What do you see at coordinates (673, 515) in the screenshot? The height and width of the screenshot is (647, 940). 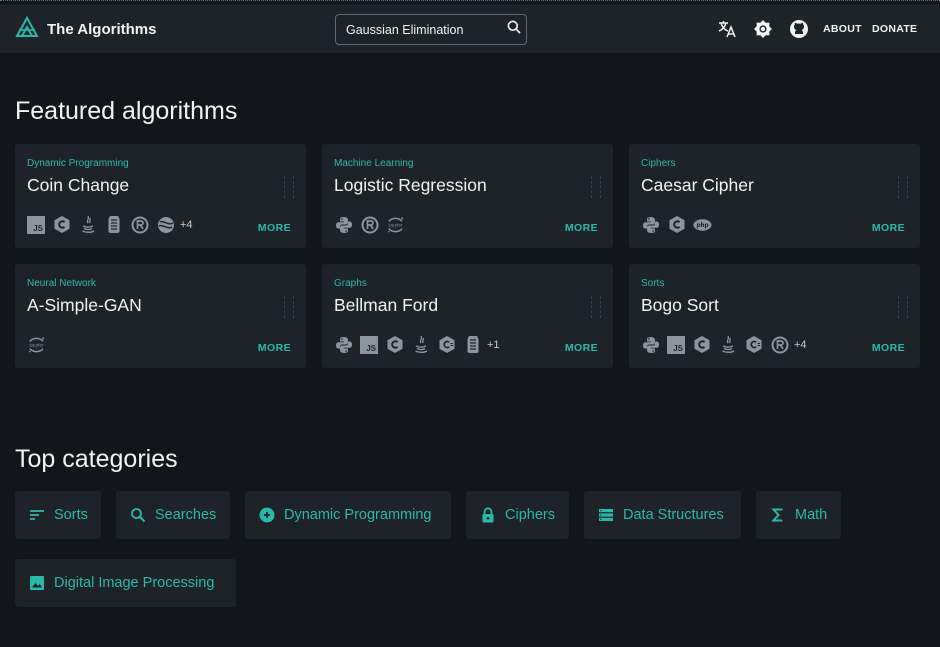 I see `category-label: Data Structures` at bounding box center [673, 515].